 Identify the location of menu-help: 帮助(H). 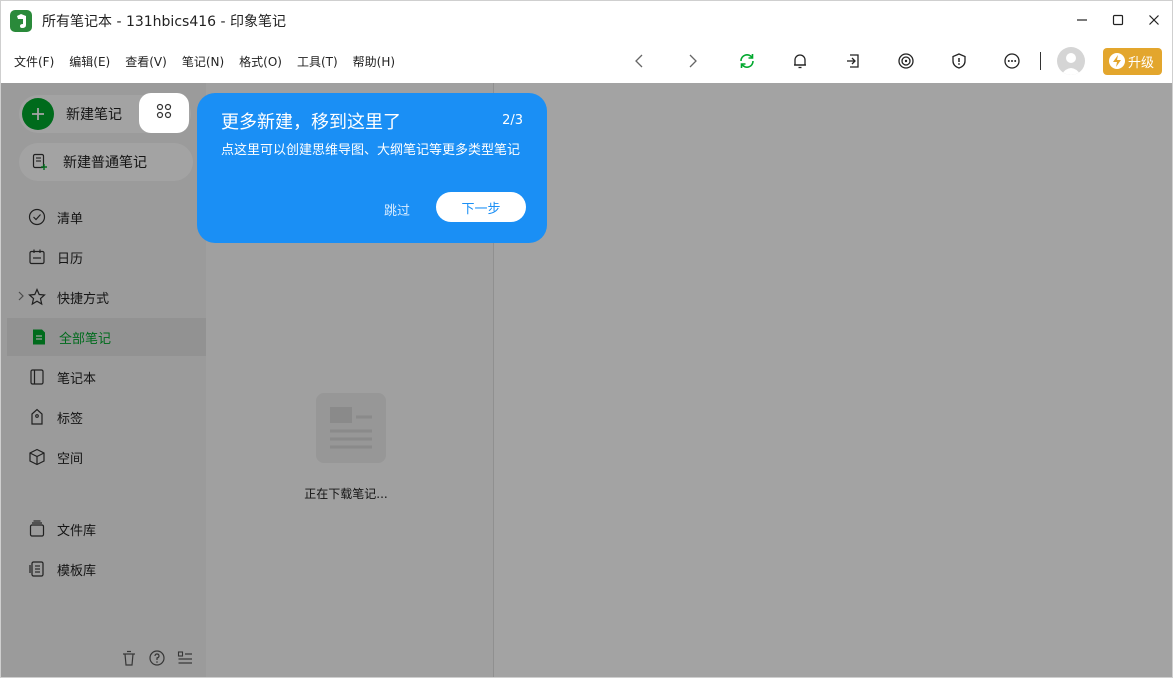
(374, 61).